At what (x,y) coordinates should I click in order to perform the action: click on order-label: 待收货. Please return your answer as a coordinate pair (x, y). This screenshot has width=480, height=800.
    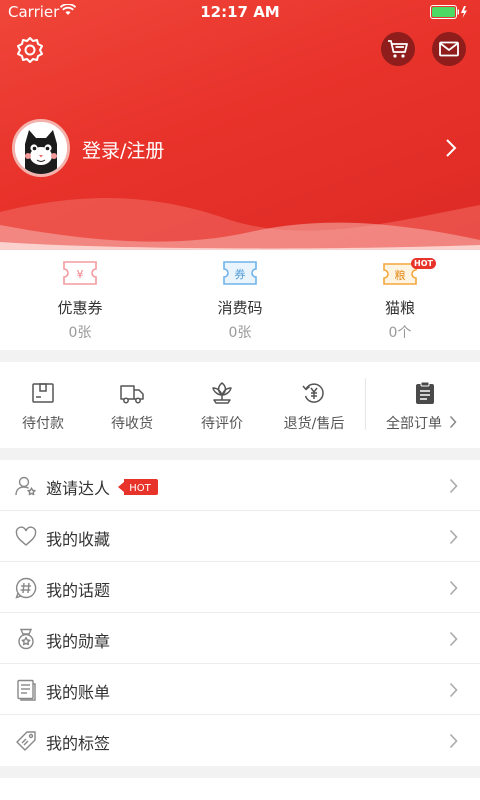
    Looking at the image, I should click on (132, 424).